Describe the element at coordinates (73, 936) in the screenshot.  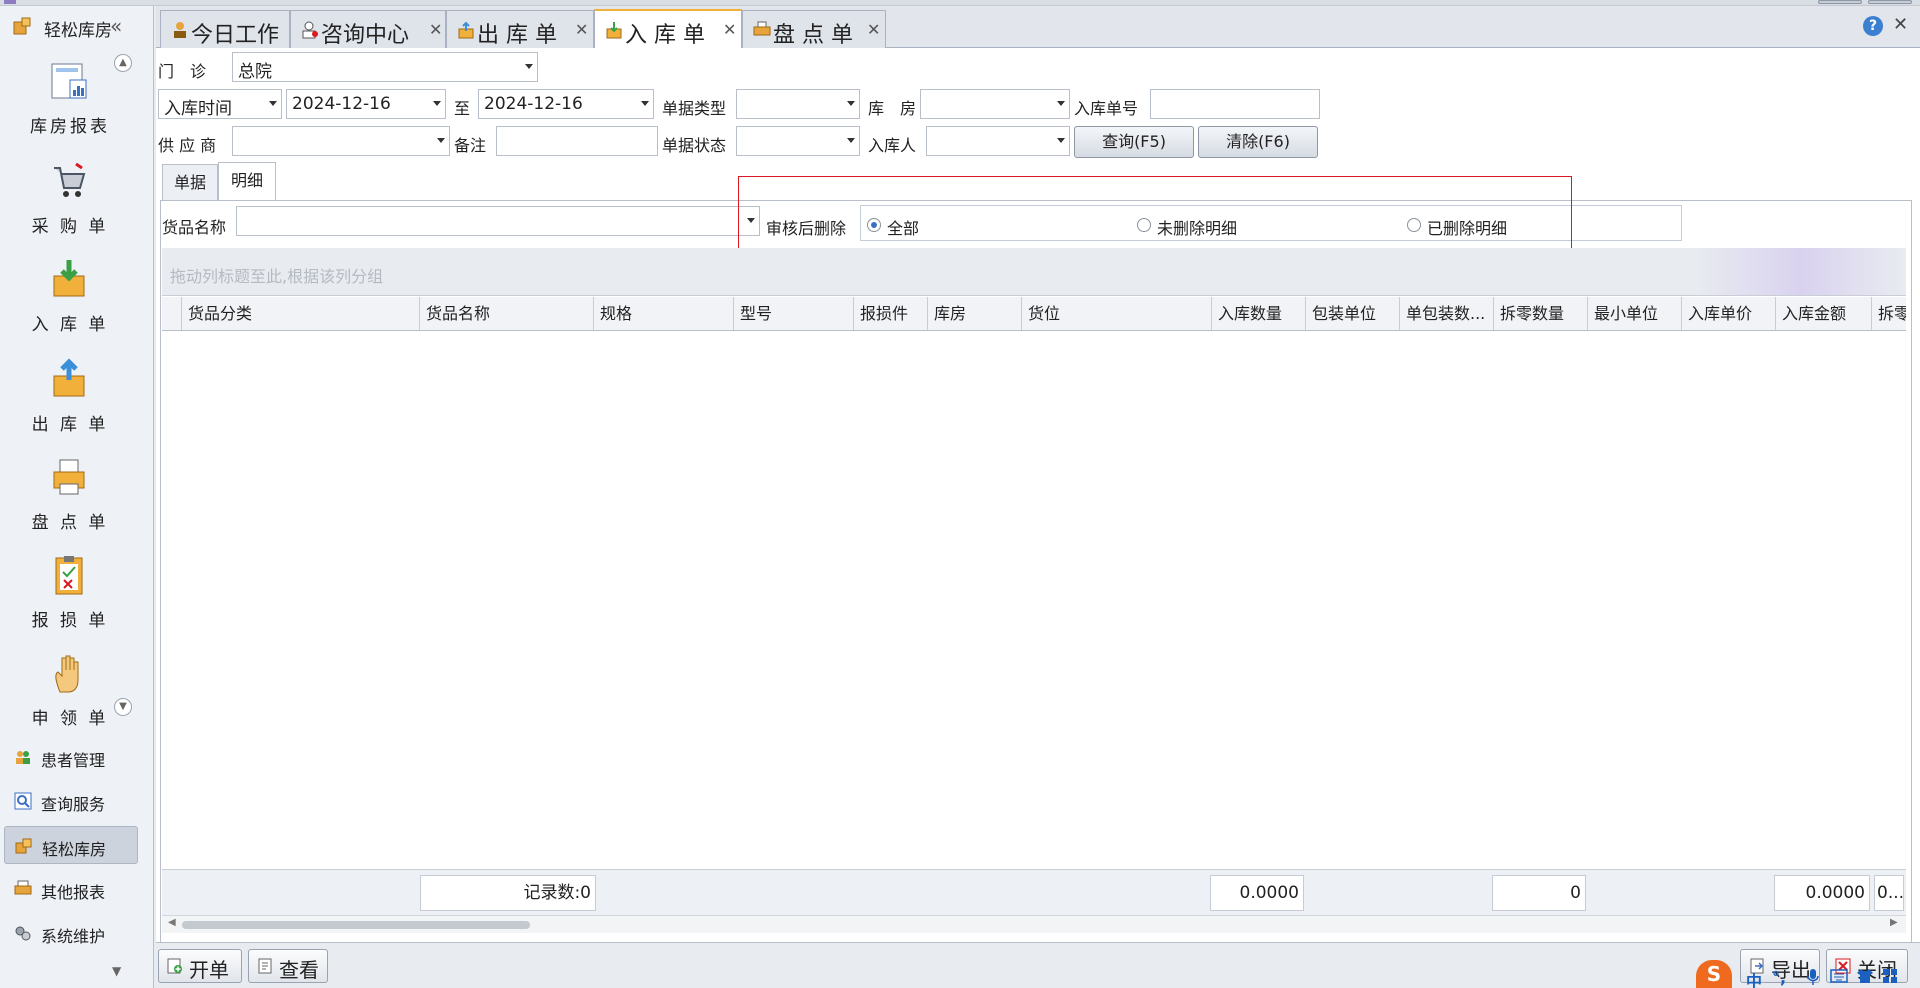
I see `sidebar-nav-label: 系统维护` at that location.